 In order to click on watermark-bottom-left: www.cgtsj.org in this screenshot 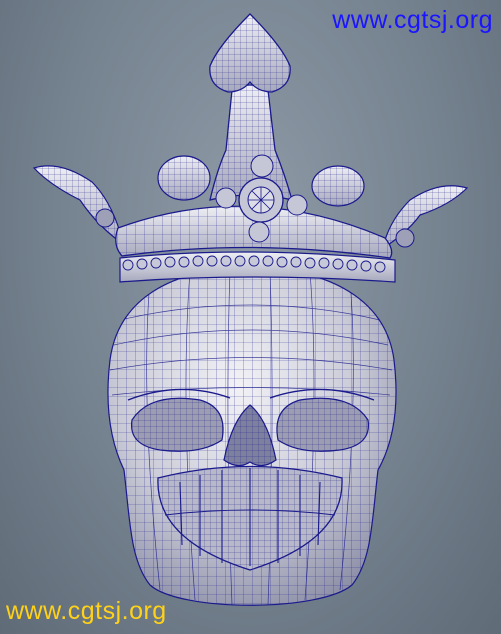, I will do `click(86, 611)`.